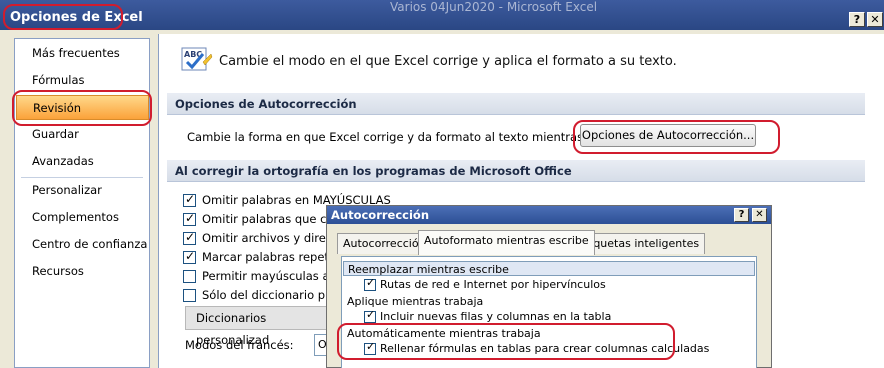 The width and height of the screenshot is (884, 368). What do you see at coordinates (82, 108) in the screenshot?
I see `annotation-oval-revision` at bounding box center [82, 108].